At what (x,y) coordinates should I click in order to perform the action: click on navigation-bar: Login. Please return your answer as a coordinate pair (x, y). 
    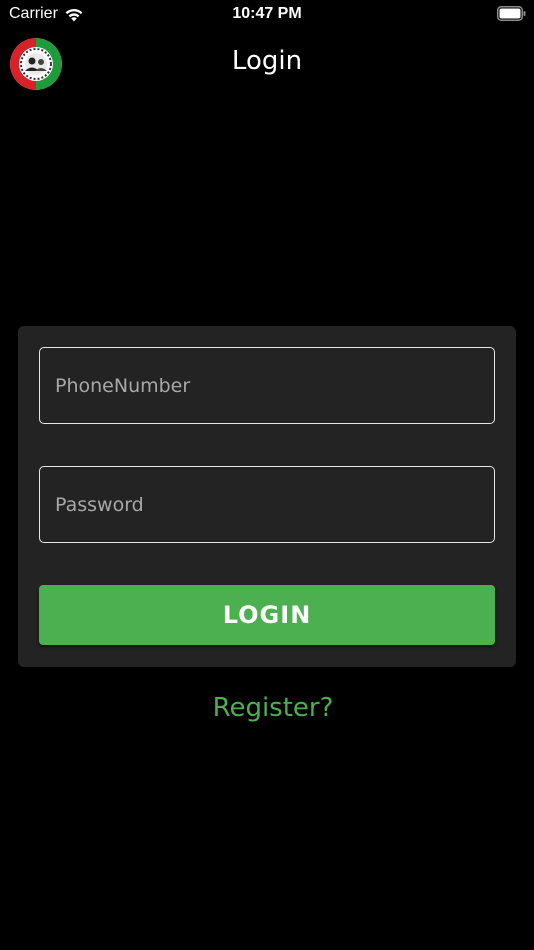
    Looking at the image, I should click on (267, 64).